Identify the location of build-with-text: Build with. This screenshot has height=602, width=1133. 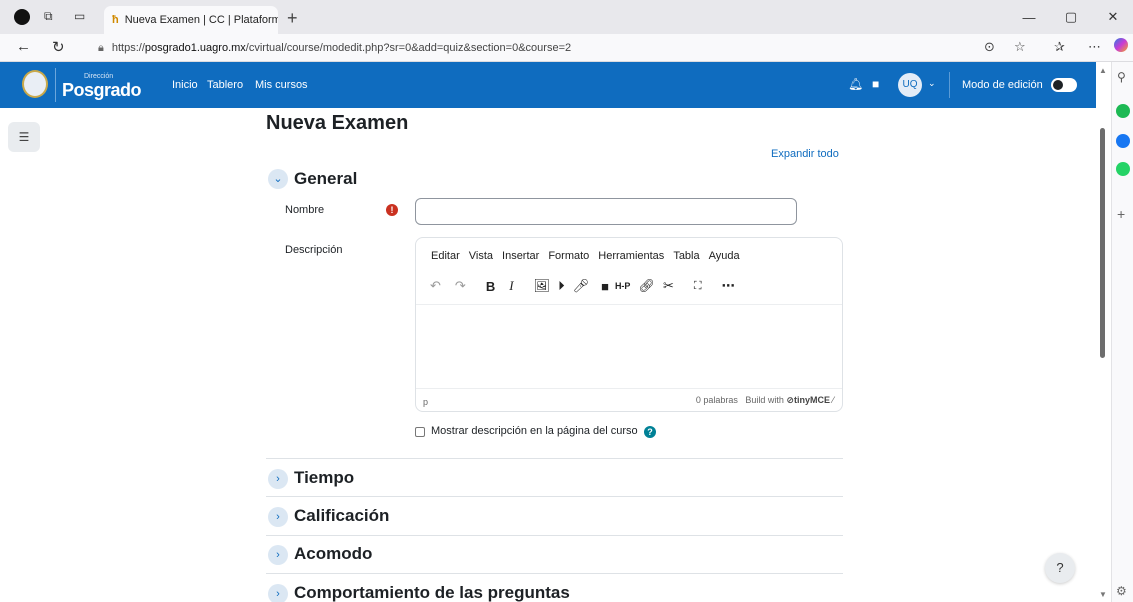
(764, 400).